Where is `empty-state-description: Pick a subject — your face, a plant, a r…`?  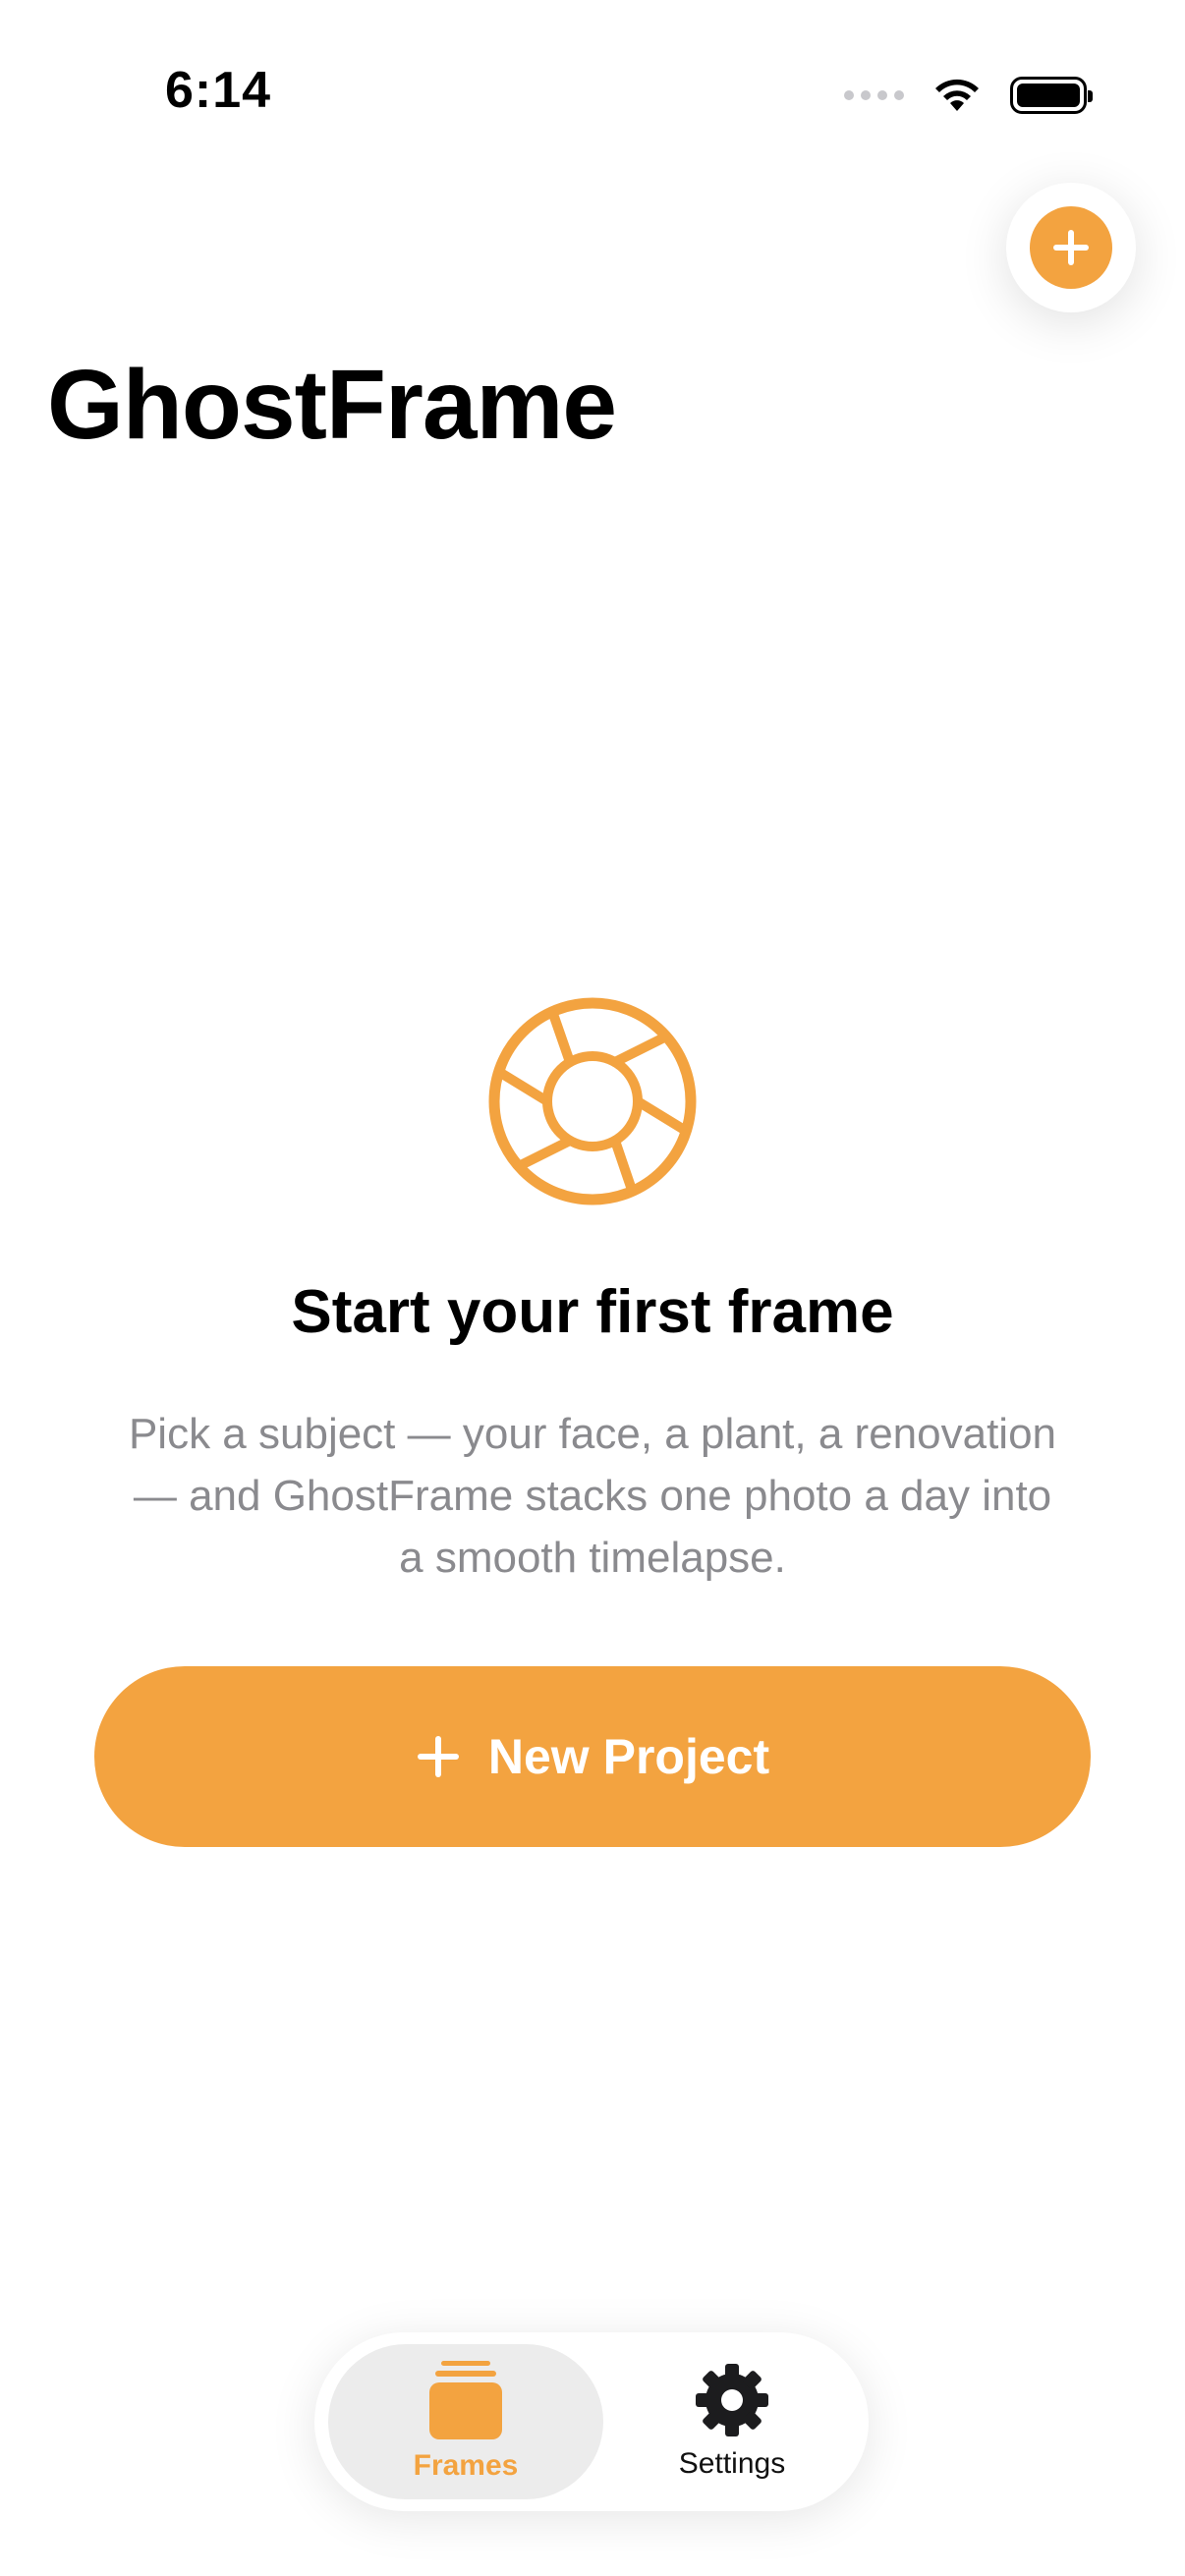 empty-state-description: Pick a subject — your face, a plant, a r… is located at coordinates (592, 1496).